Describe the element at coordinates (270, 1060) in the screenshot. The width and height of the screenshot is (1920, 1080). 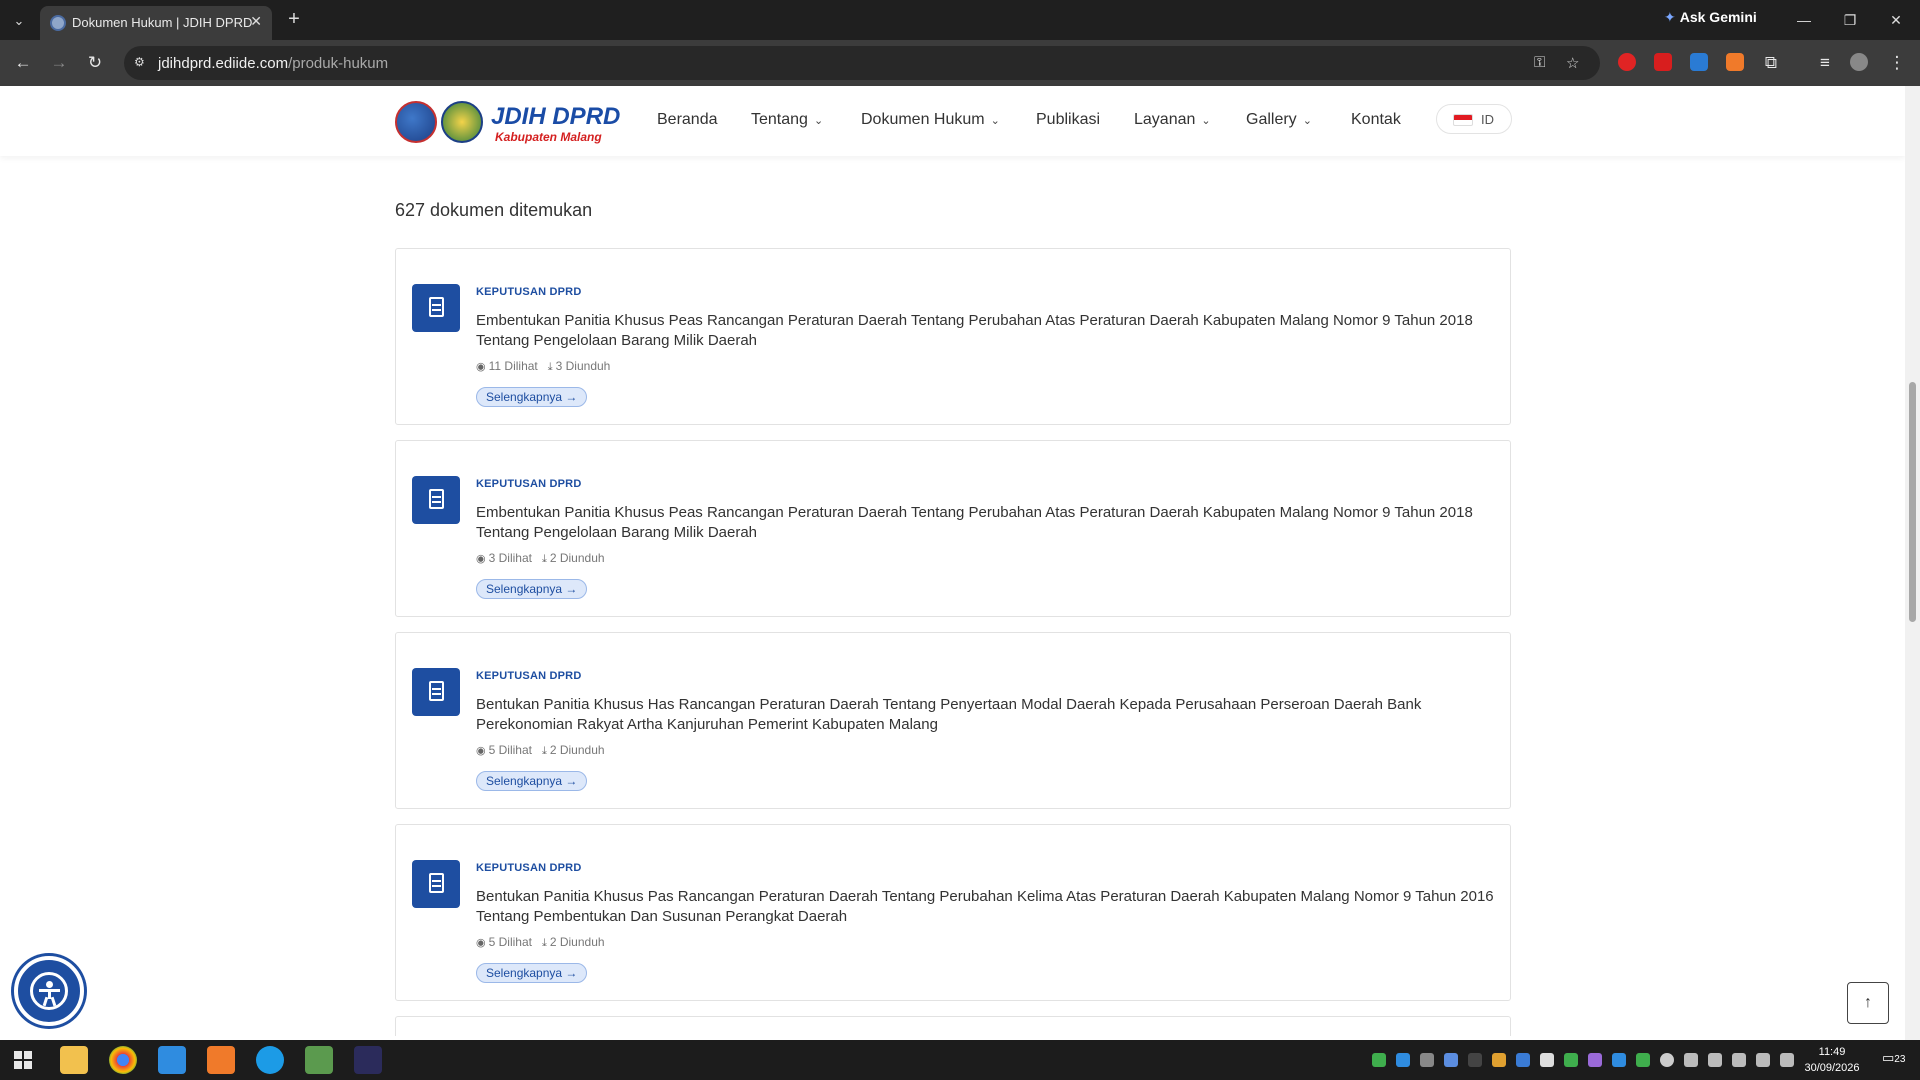
I see `edge-icon` at that location.